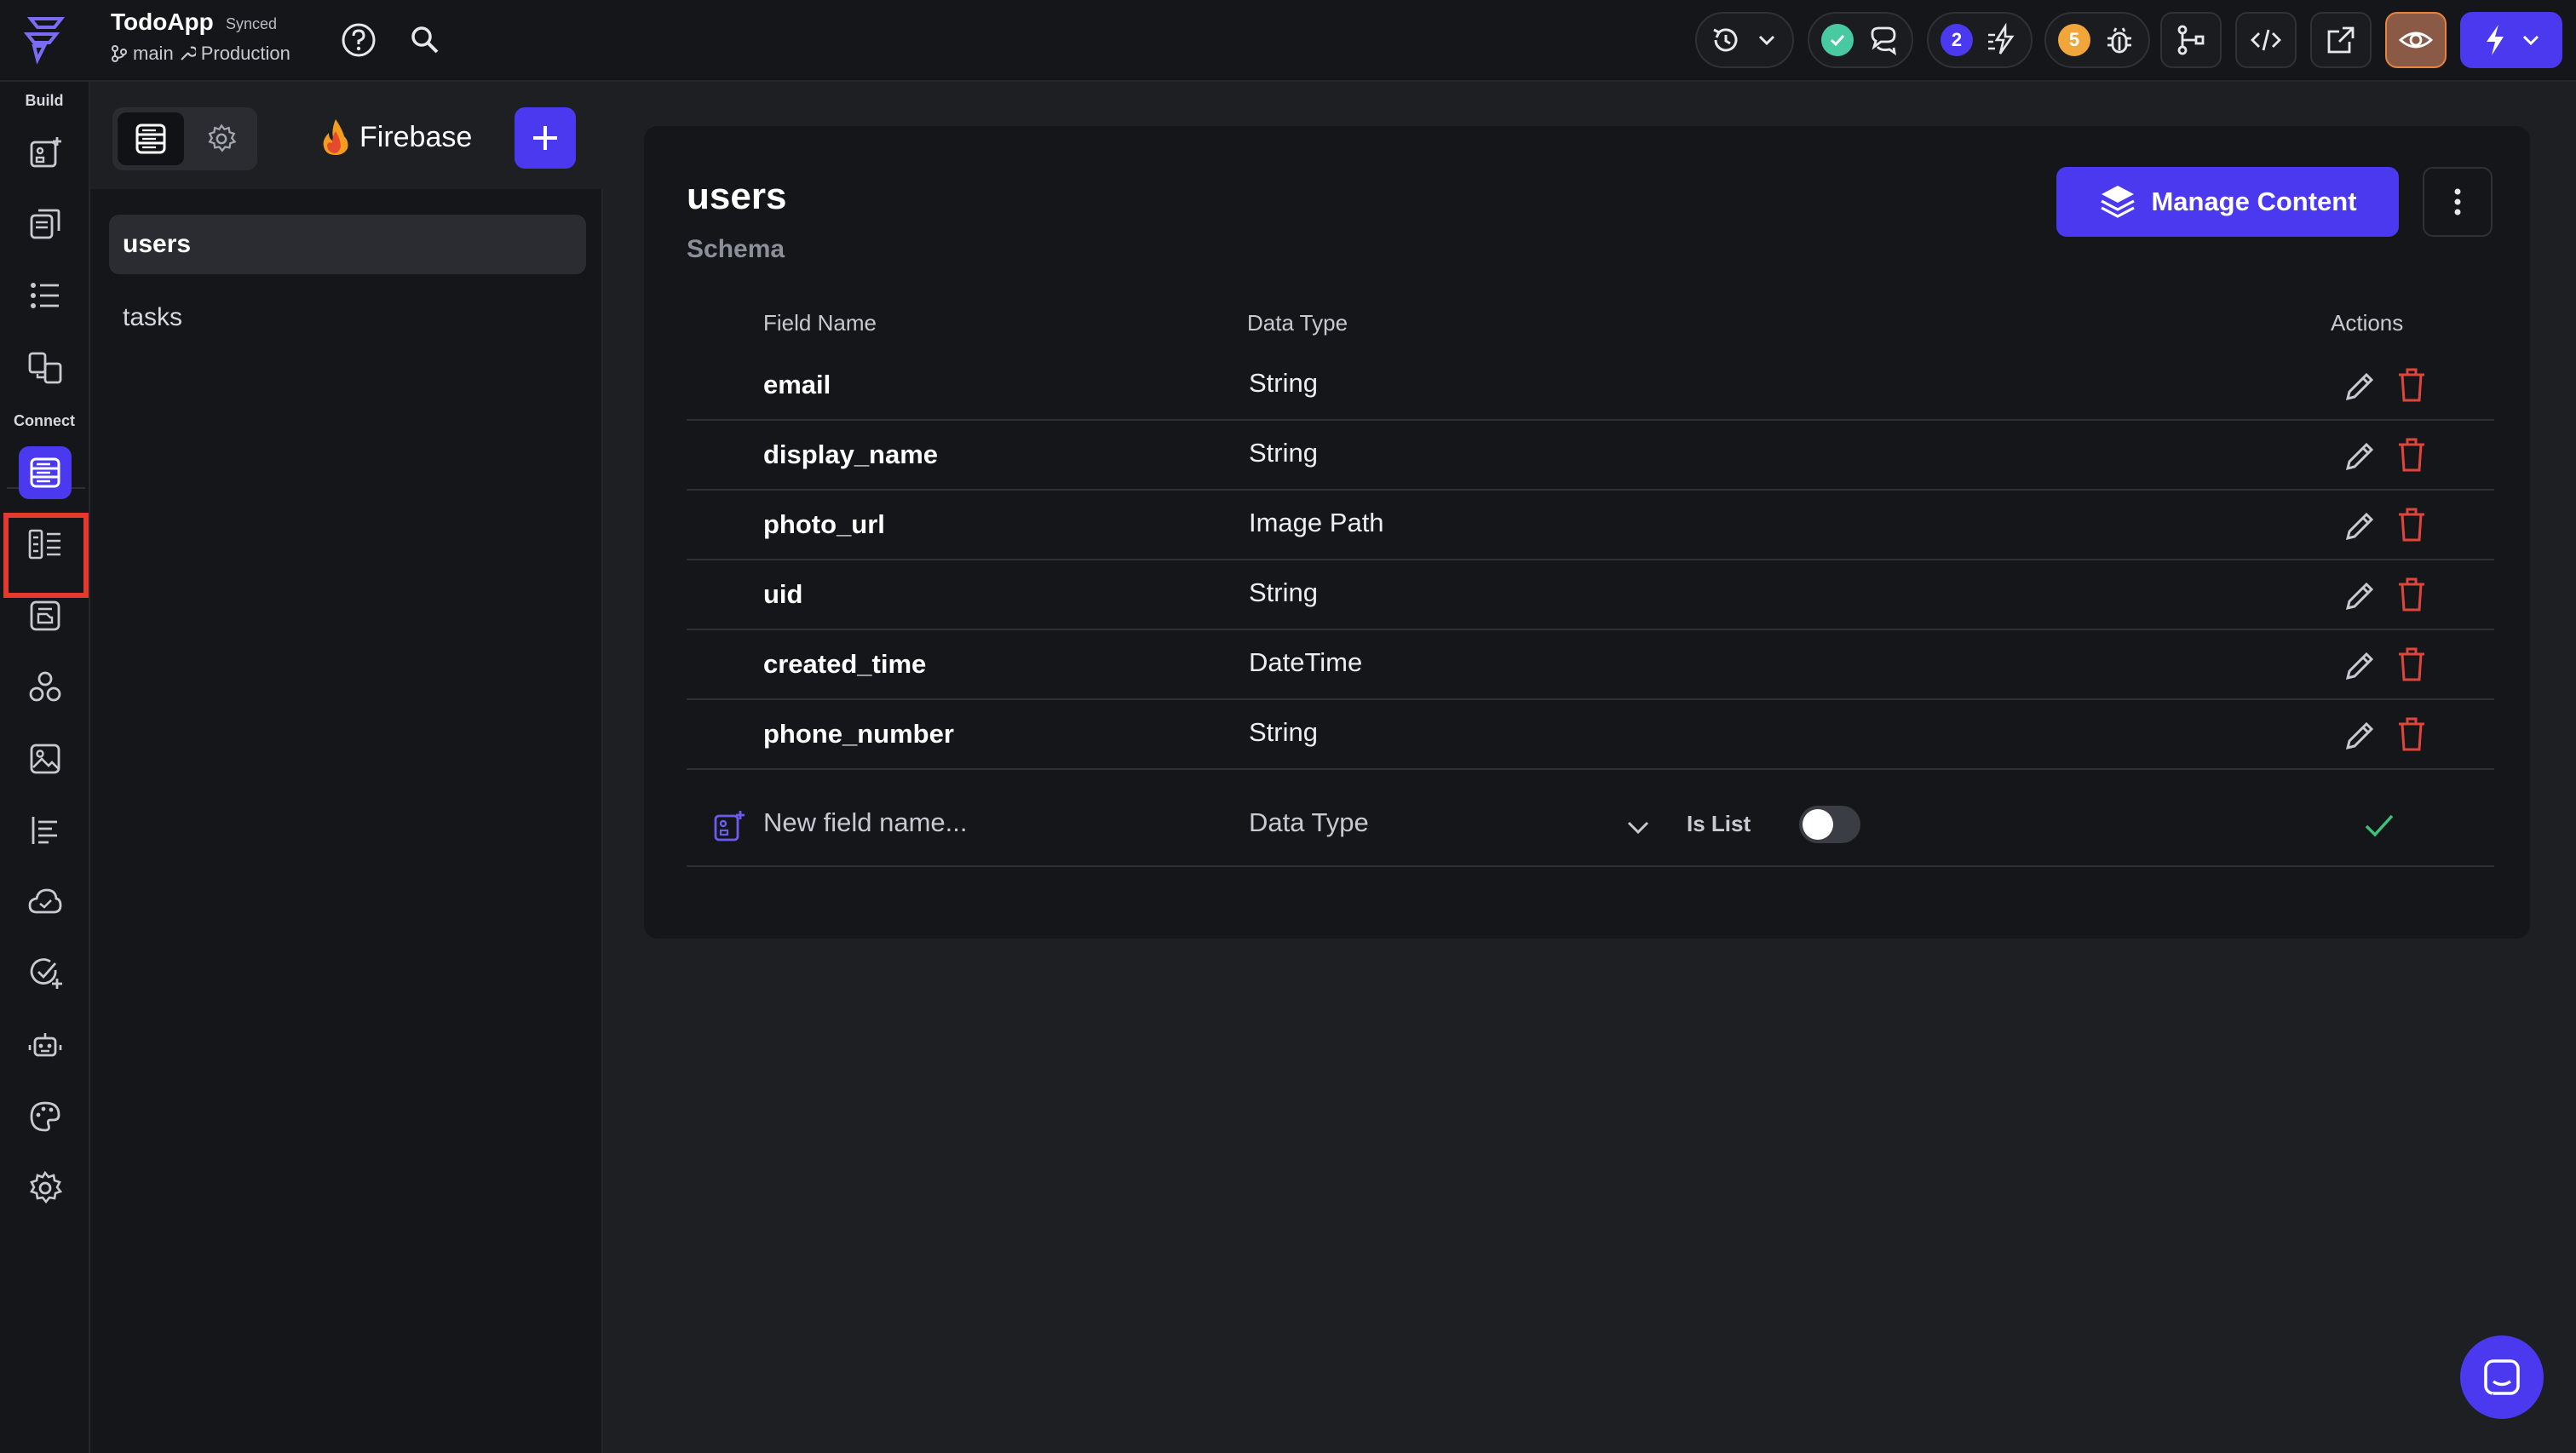 The height and width of the screenshot is (1453, 2576). What do you see at coordinates (2002, 39) in the screenshot?
I see `bolt-lines-icon` at bounding box center [2002, 39].